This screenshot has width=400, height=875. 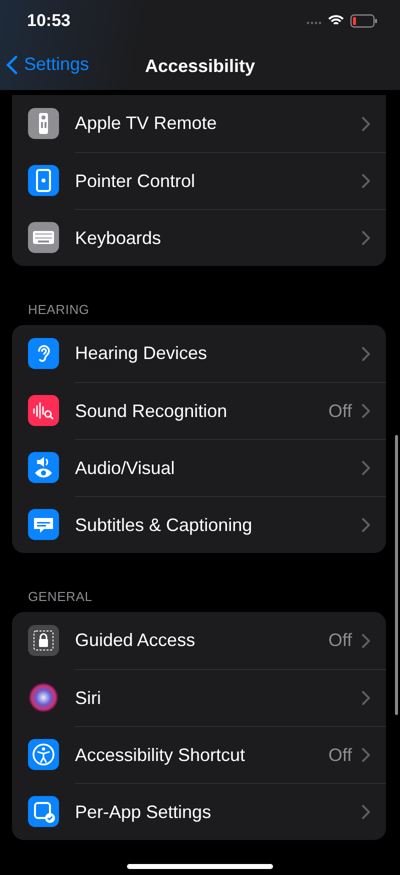 What do you see at coordinates (43, 353) in the screenshot?
I see `ear-icon` at bounding box center [43, 353].